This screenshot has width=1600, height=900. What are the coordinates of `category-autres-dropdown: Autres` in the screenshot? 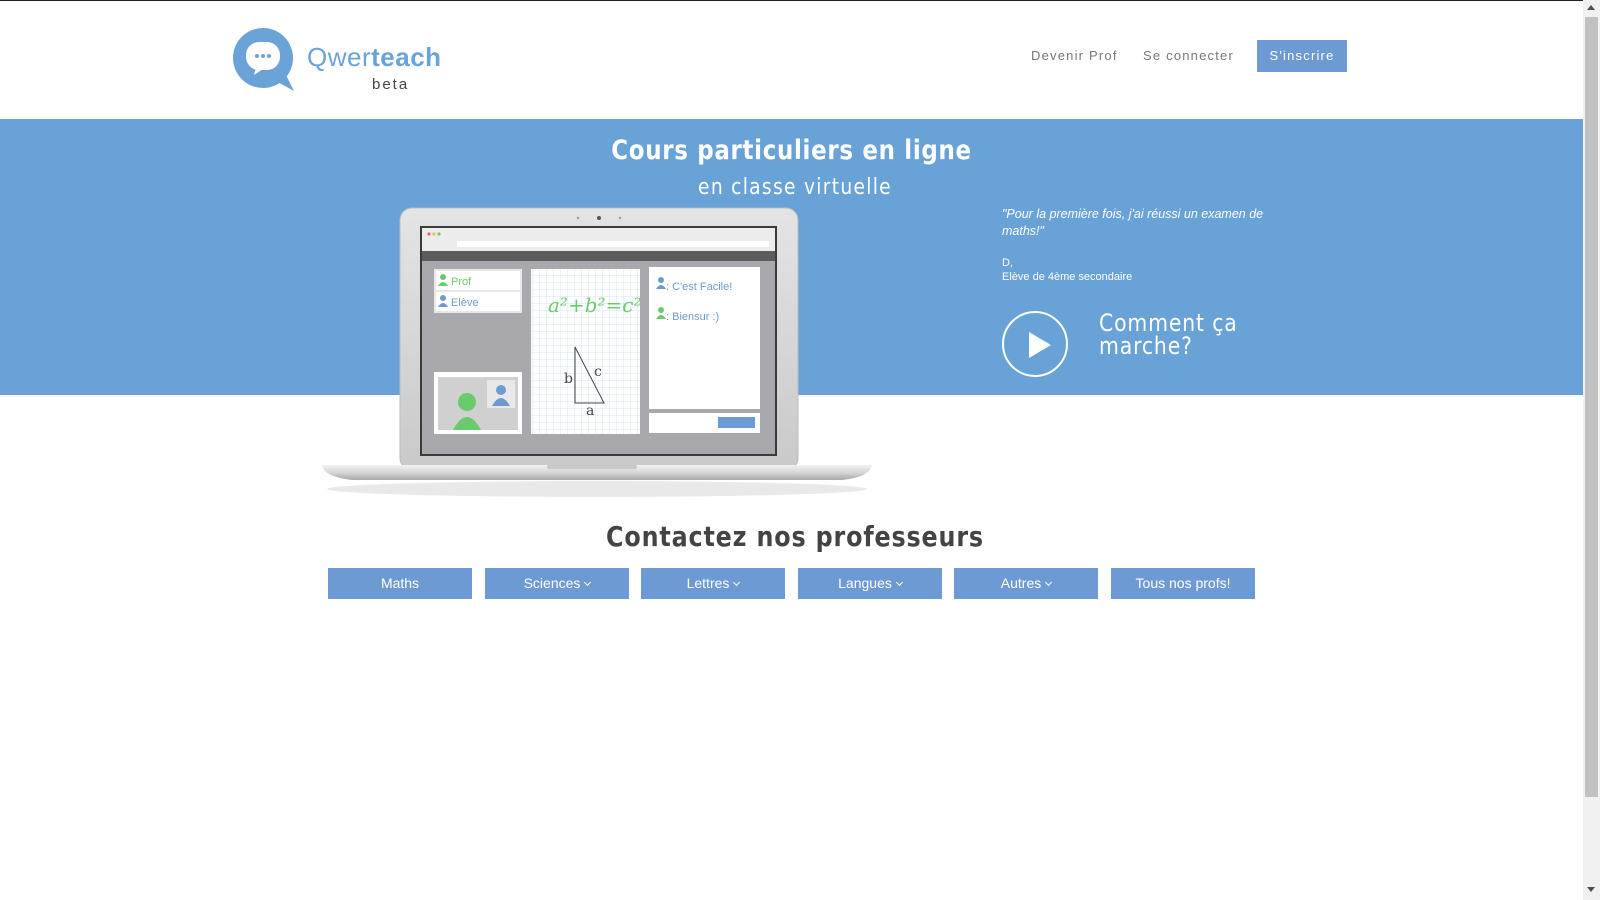 It's located at (1026, 583).